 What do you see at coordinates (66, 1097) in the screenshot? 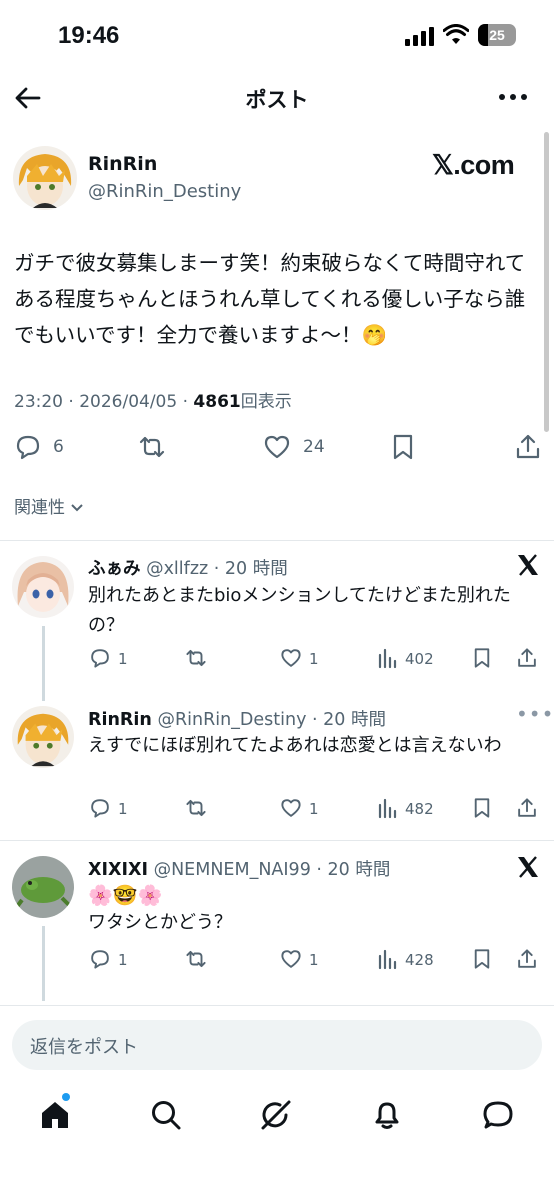
I see `notification-dot` at bounding box center [66, 1097].